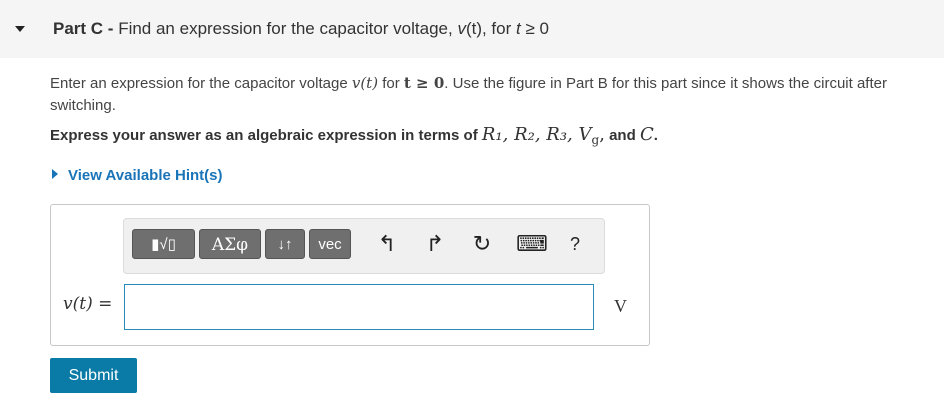 The width and height of the screenshot is (944, 416). Describe the element at coordinates (93, 375) in the screenshot. I see `submit-button: Submit` at that location.